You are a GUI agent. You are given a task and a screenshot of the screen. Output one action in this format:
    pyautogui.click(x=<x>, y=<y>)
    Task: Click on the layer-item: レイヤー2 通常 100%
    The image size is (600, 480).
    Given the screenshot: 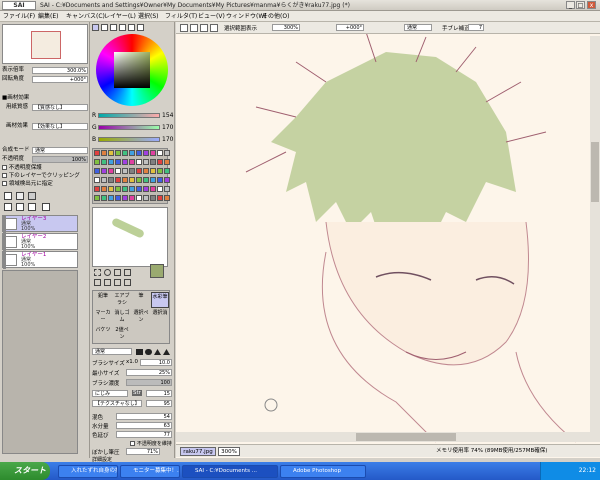 What is the action you would take?
    pyautogui.click(x=40, y=242)
    